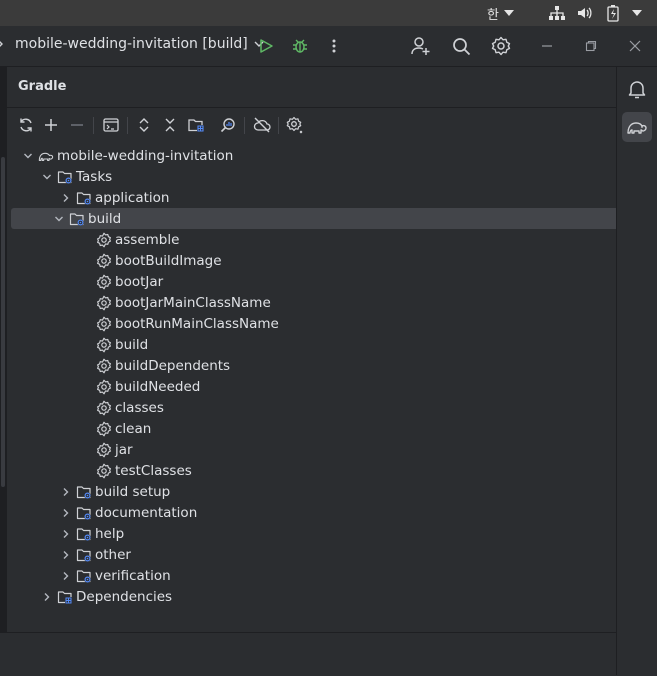 The width and height of the screenshot is (657, 676). Describe the element at coordinates (308, 654) in the screenshot. I see `panel-bottom-area` at that location.